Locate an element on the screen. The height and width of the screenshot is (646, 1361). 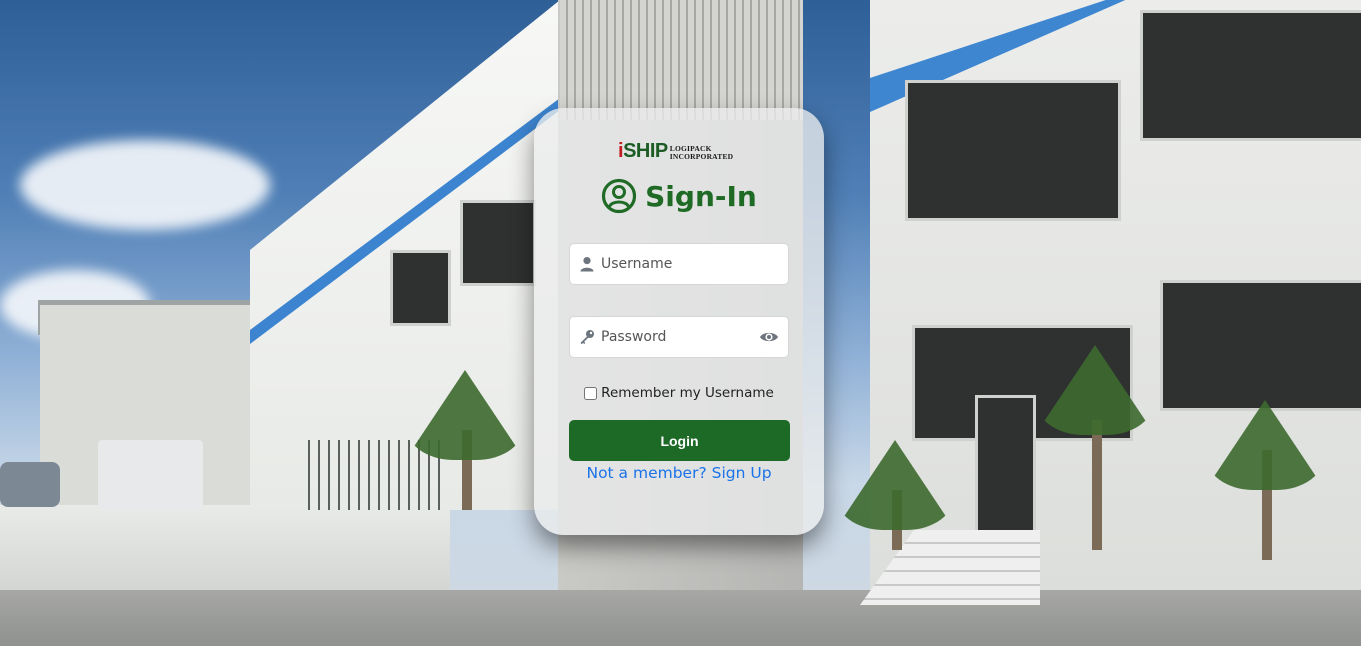
remember-username: Remember my Username is located at coordinates (679, 393).